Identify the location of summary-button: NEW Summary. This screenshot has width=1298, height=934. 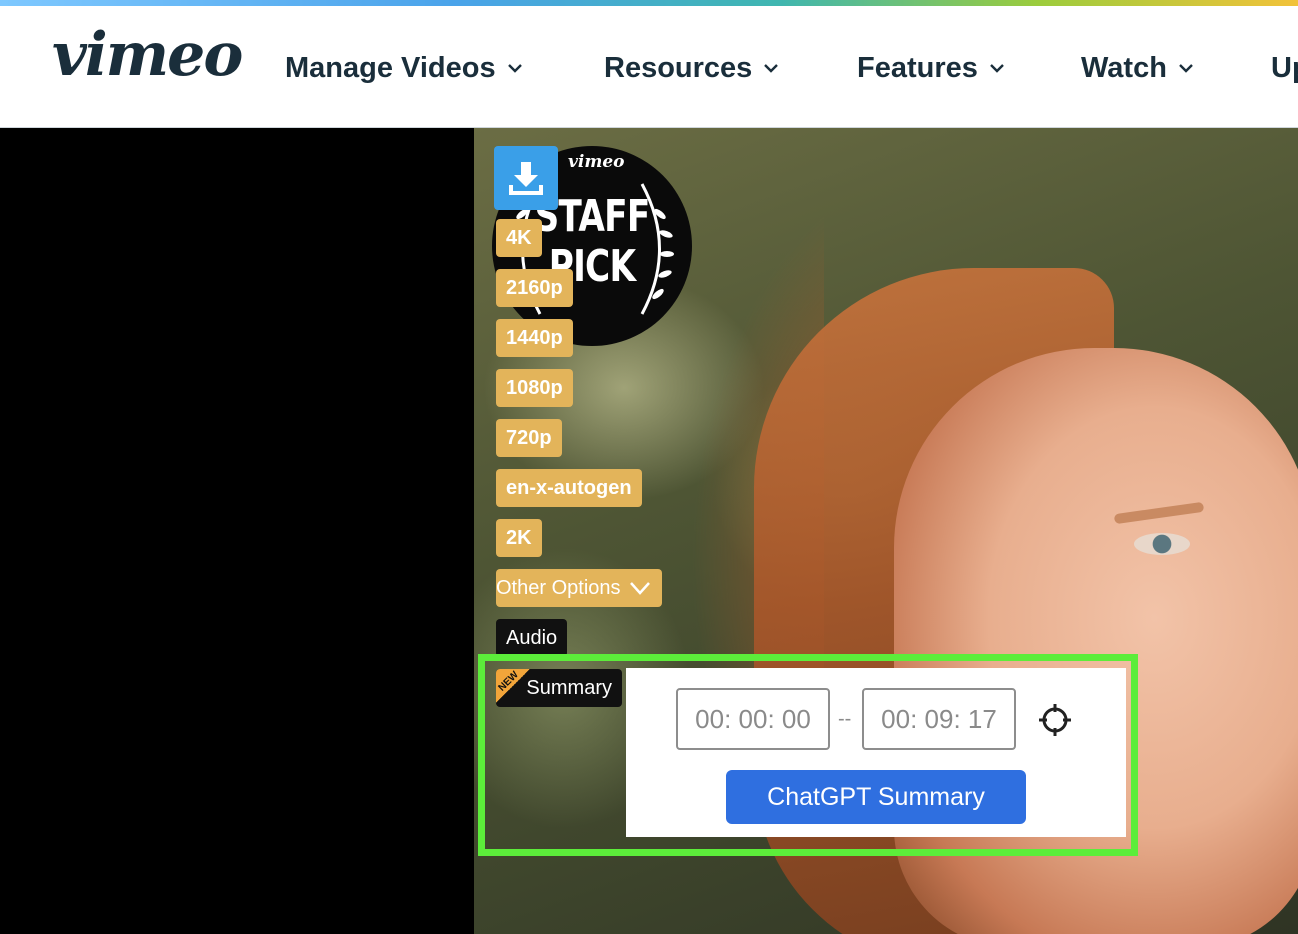
(559, 688).